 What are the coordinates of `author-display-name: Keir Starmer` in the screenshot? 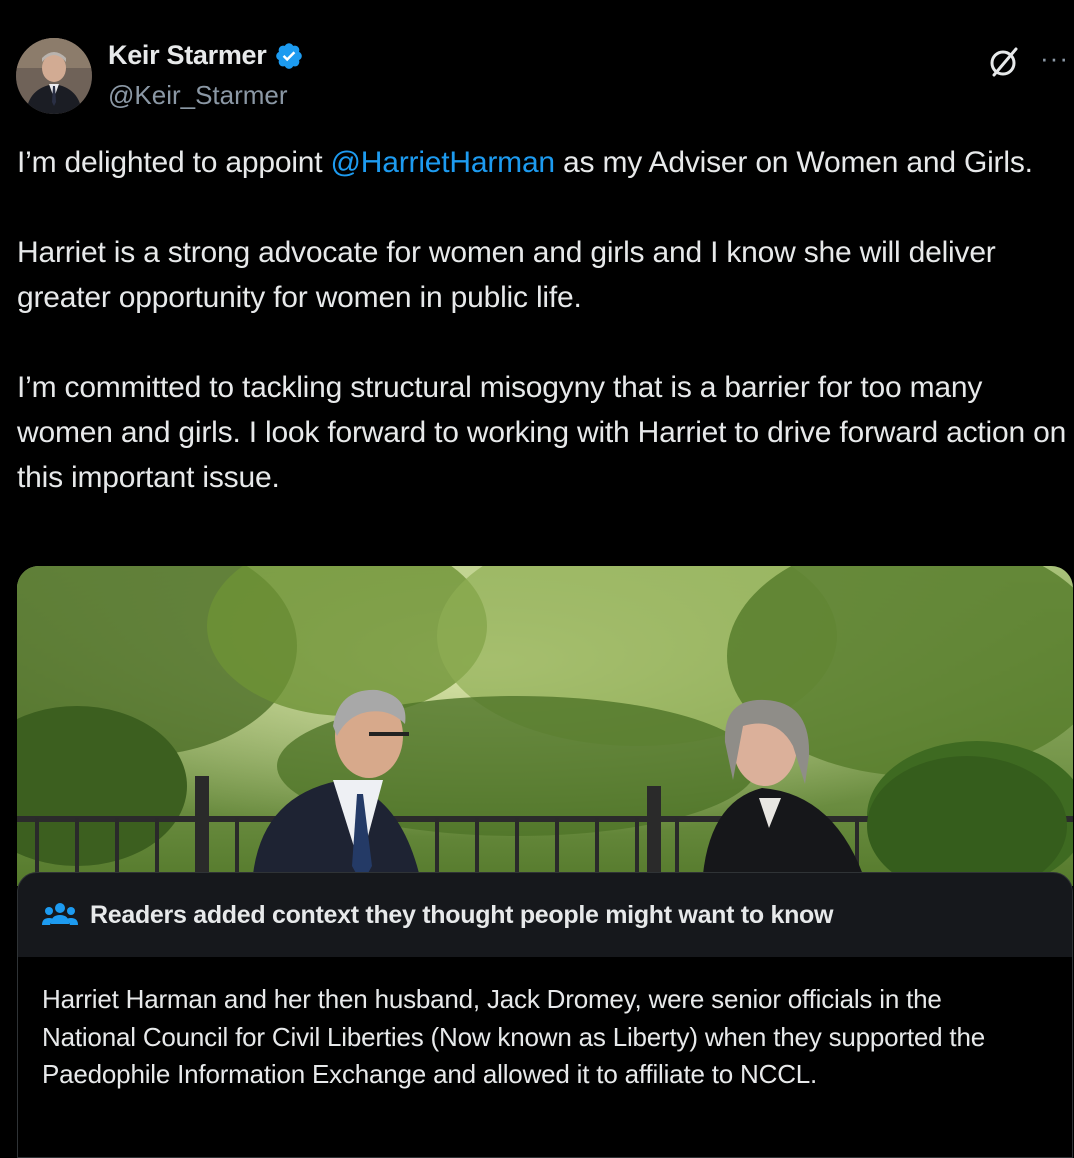 It's located at (187, 55).